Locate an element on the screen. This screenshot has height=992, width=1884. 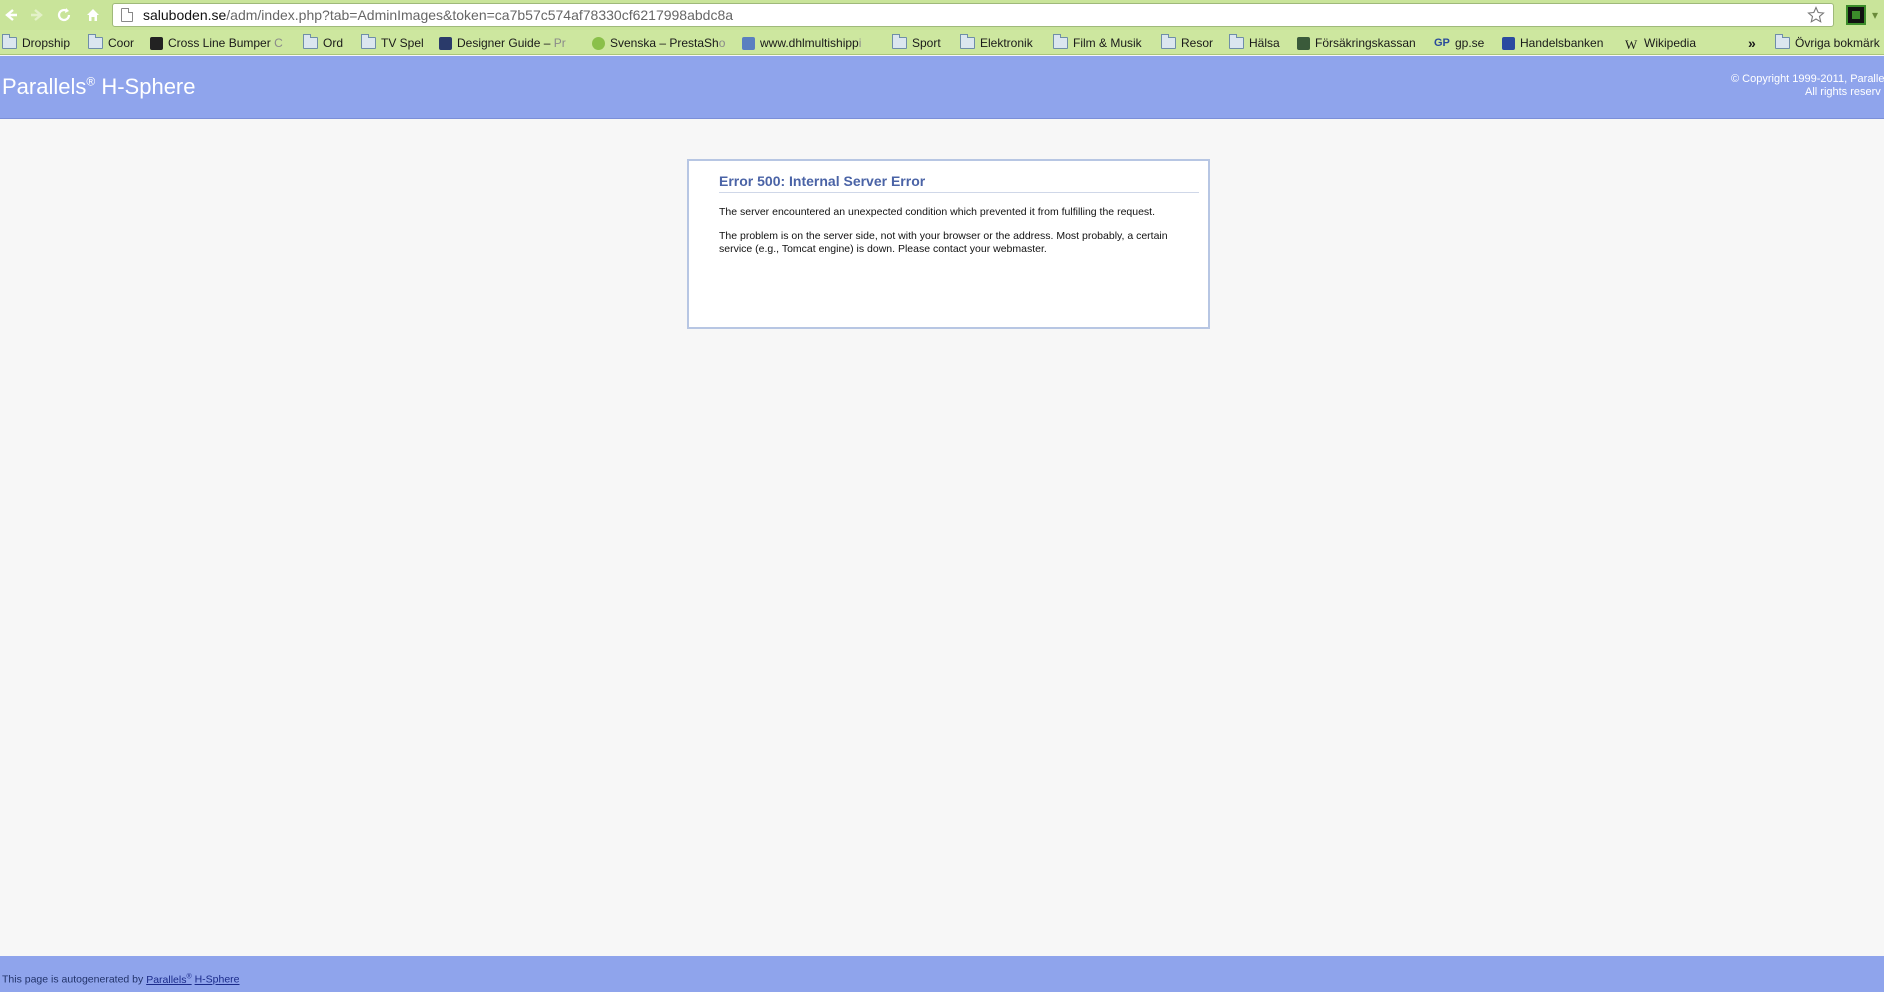
bookmark-label: Handelsbanken is located at coordinates (1562, 43).